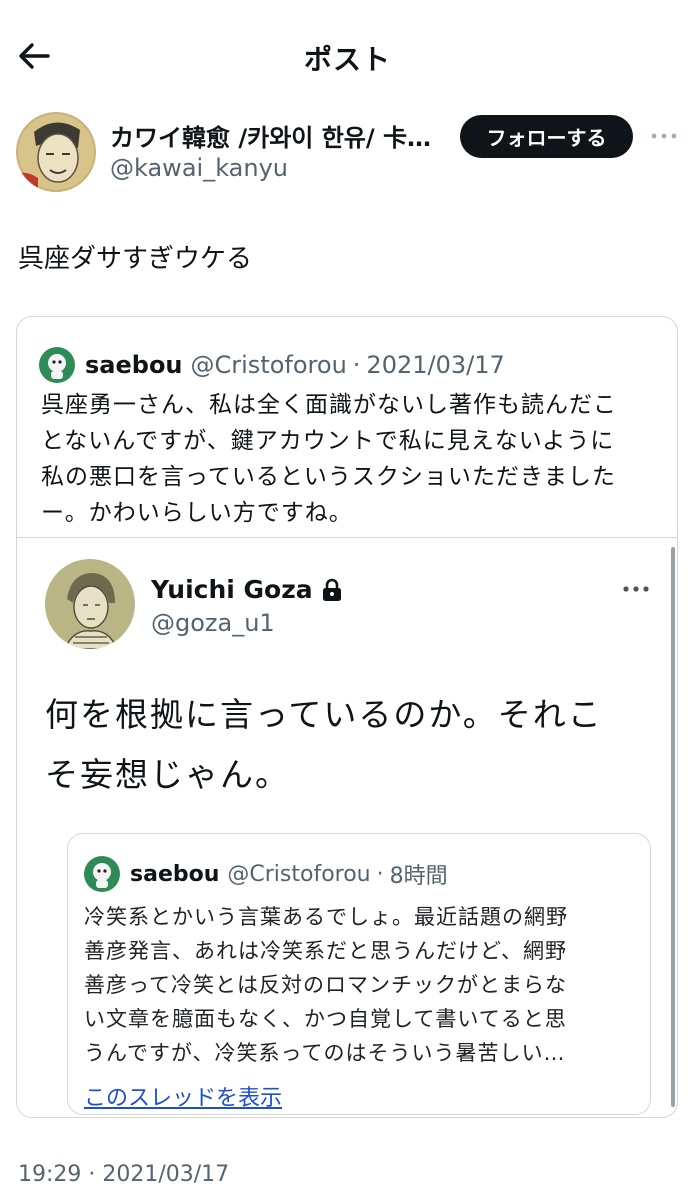  Describe the element at coordinates (213, 623) in the screenshot. I see `screenshot-author-handle: @goza_u1` at that location.